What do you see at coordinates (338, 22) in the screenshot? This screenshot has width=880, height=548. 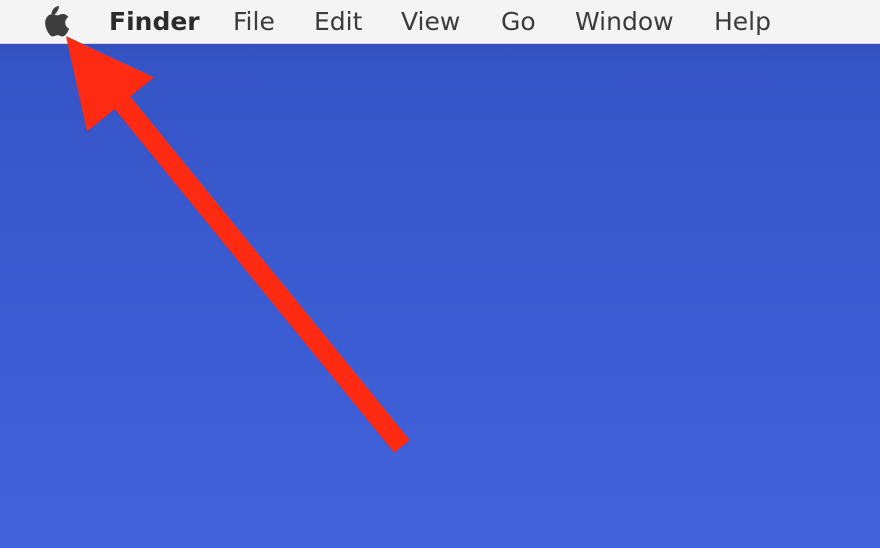 I see `menu-edit: Edit` at bounding box center [338, 22].